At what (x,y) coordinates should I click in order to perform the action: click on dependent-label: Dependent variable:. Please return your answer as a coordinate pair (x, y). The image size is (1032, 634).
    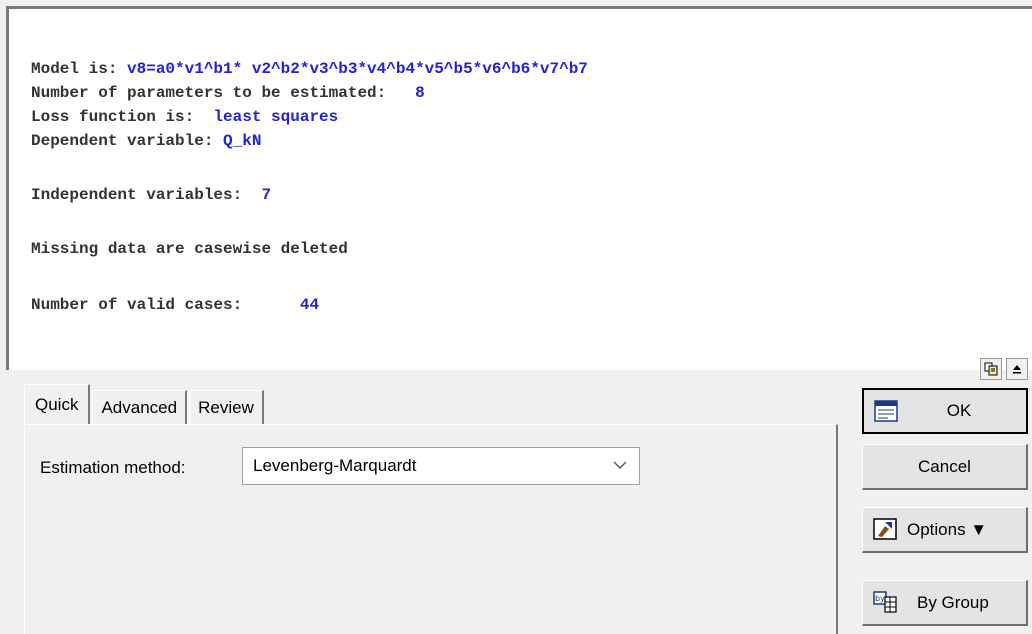
    Looking at the image, I should click on (127, 141).